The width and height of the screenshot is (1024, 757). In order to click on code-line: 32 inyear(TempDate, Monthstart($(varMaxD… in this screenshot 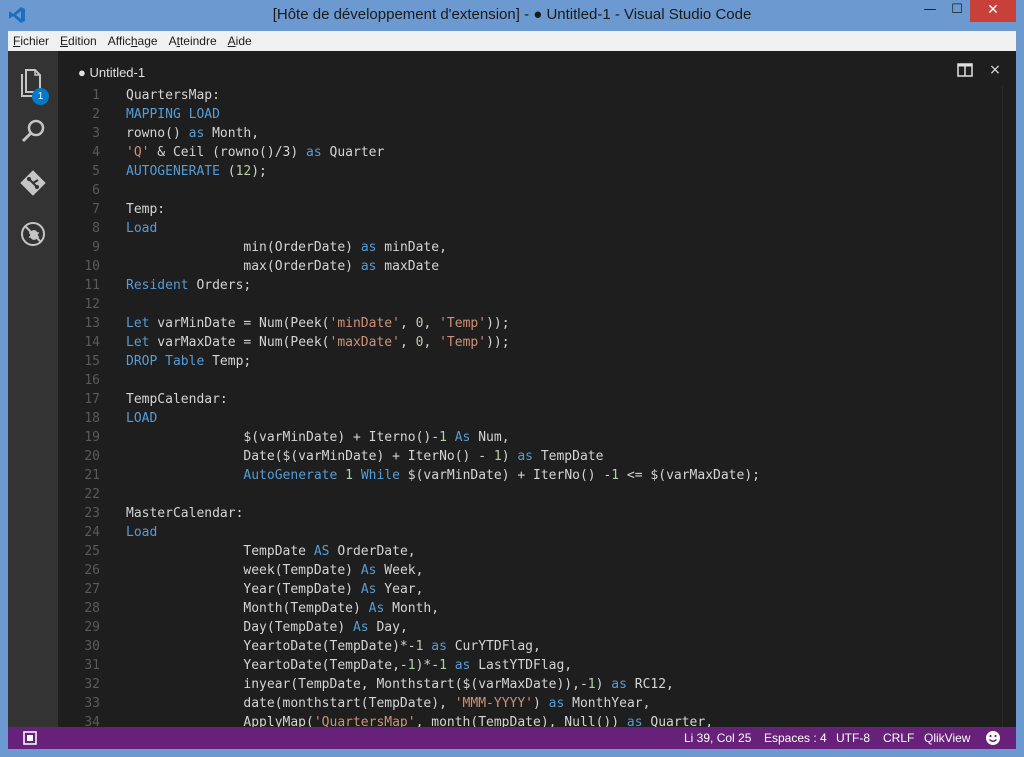, I will do `click(537, 684)`.